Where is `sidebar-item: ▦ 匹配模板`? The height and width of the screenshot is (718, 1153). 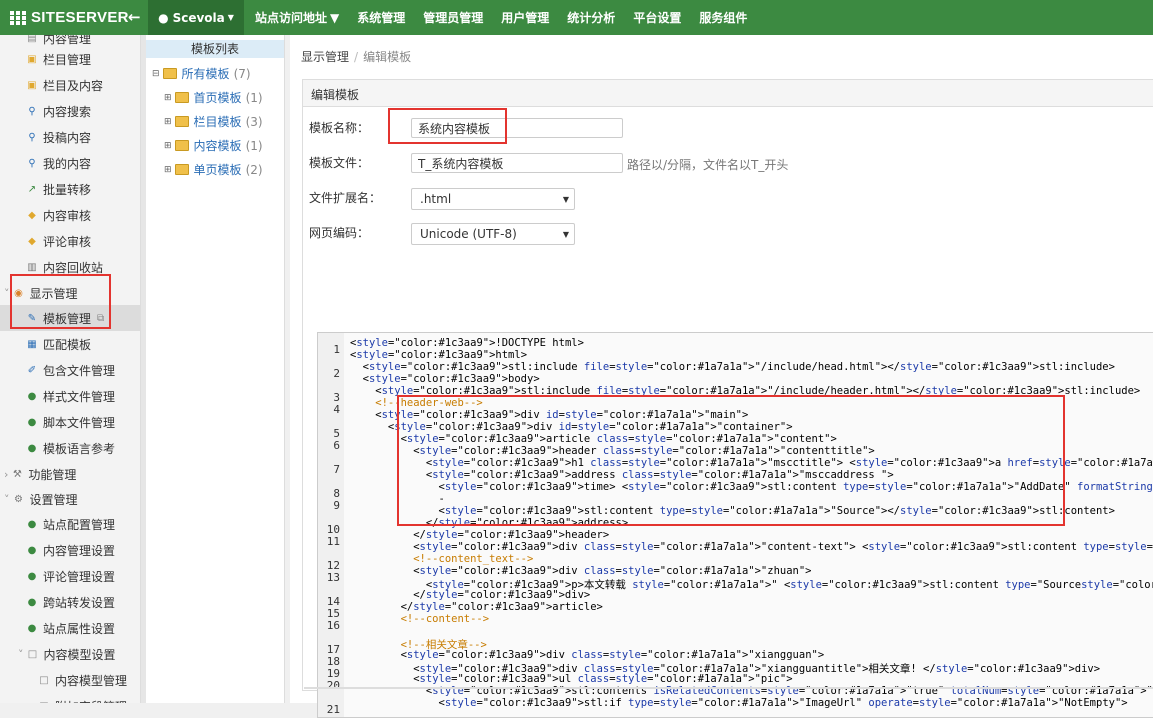 sidebar-item: ▦ 匹配模板 is located at coordinates (70, 344).